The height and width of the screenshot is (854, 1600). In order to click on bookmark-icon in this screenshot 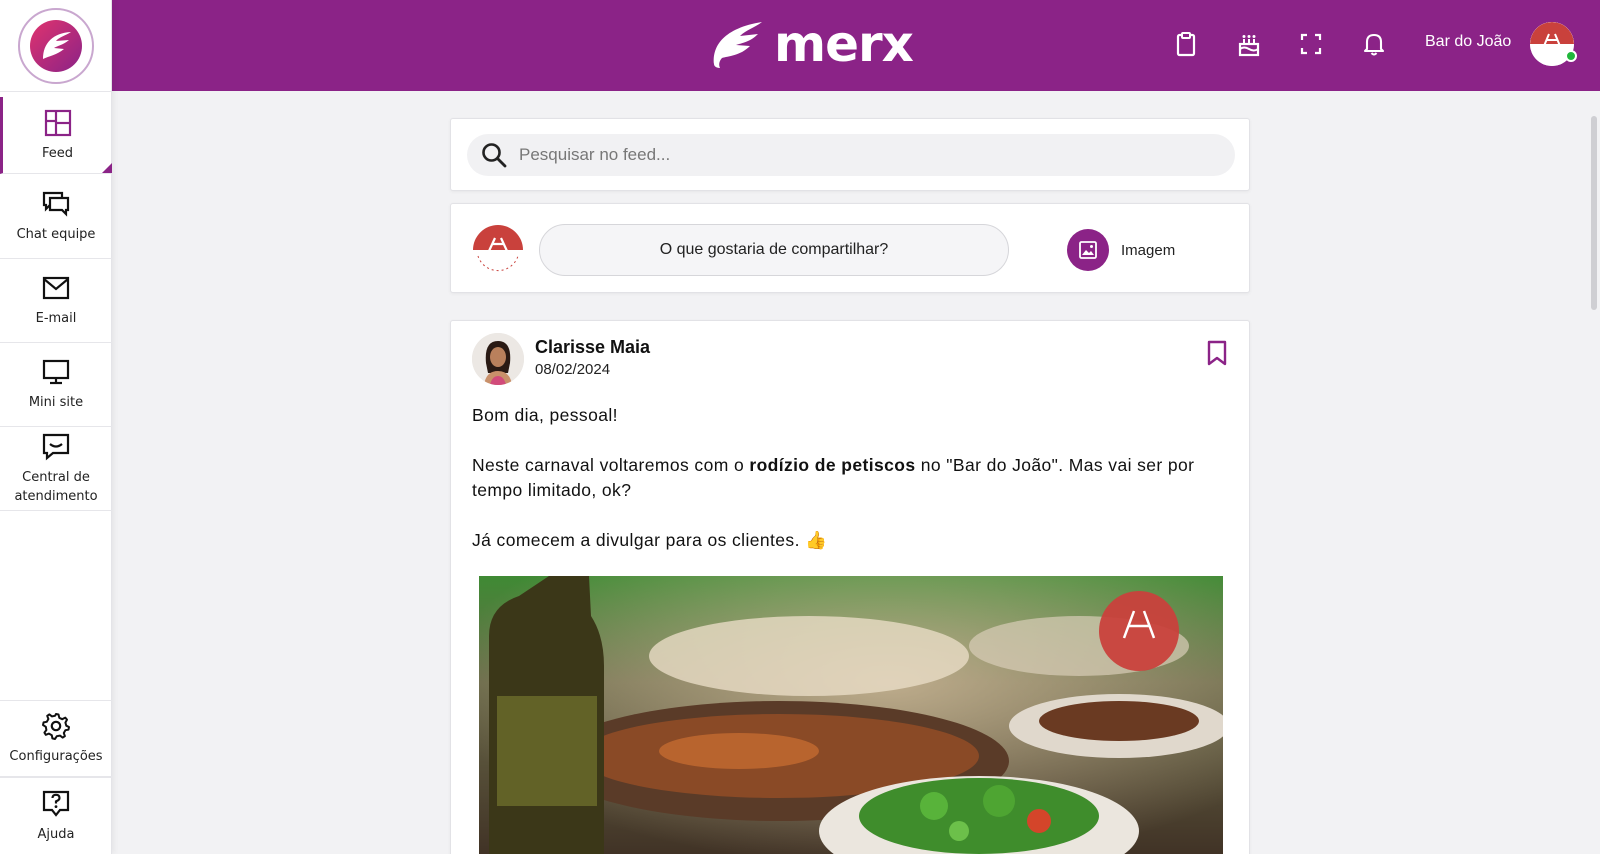, I will do `click(1217, 353)`.